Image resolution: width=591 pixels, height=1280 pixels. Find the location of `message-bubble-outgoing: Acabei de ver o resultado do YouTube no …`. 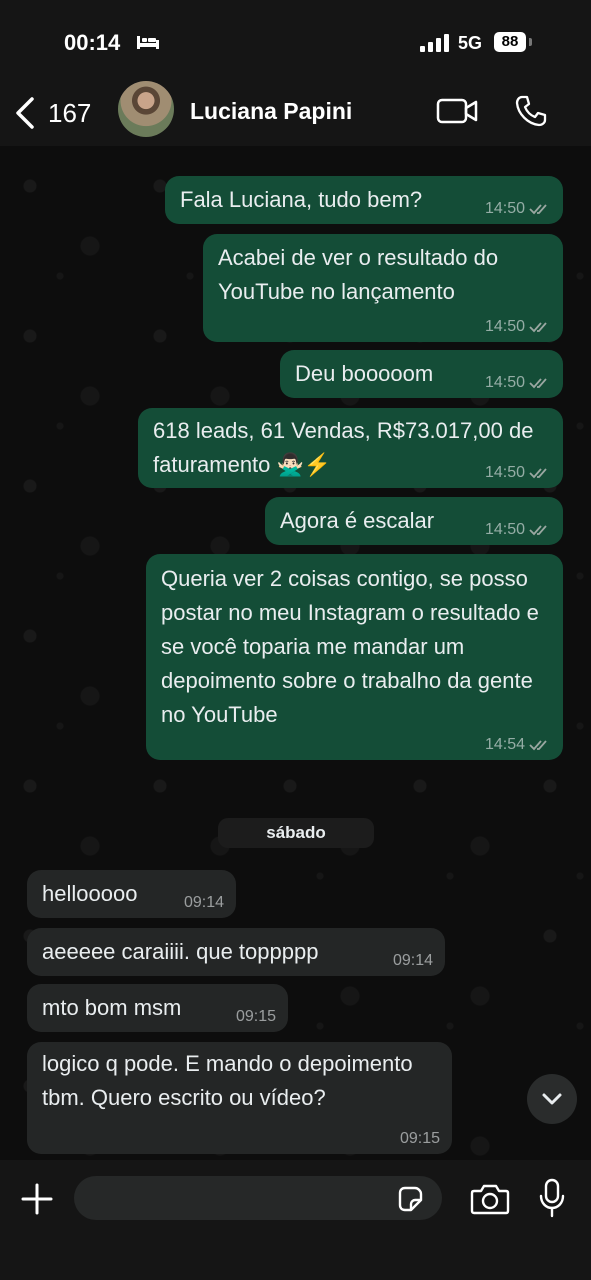

message-bubble-outgoing: Acabei de ver o resultado do YouTube no … is located at coordinates (383, 288).